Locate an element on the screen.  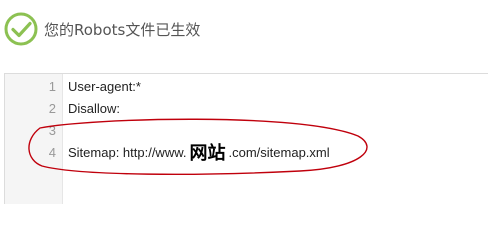
line-number: 3 is located at coordinates (52, 130).